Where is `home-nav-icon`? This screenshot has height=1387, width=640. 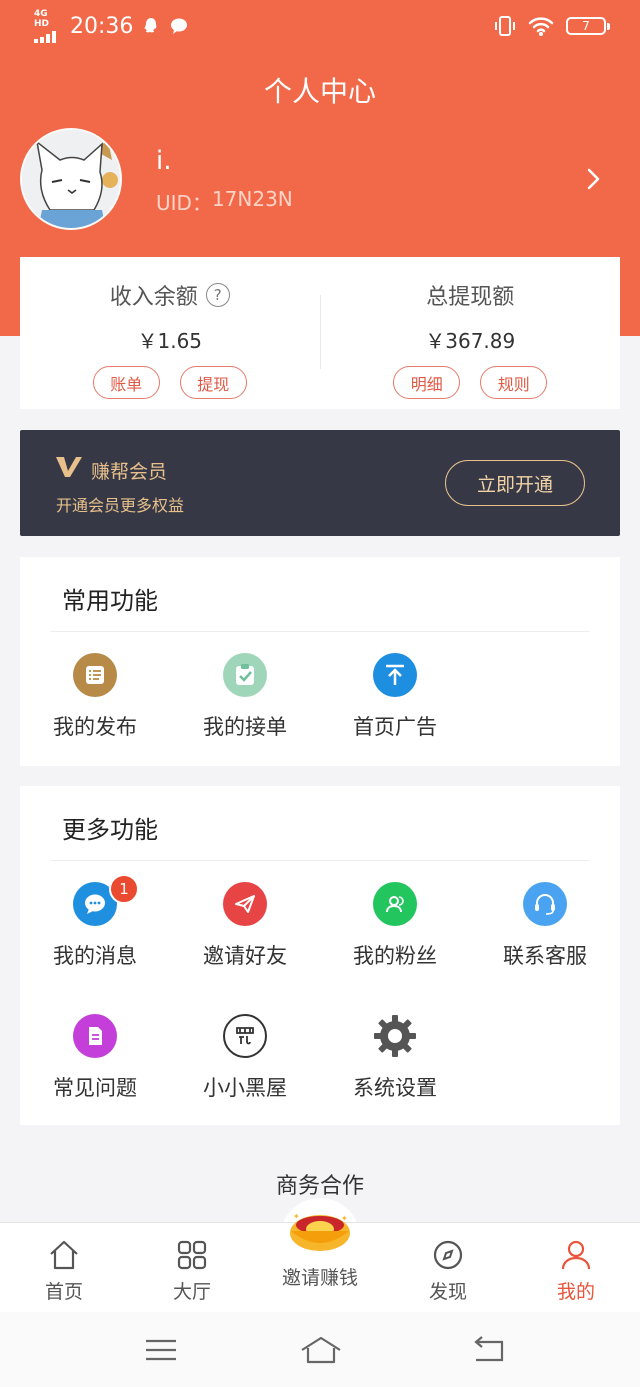
home-nav-icon is located at coordinates (321, 1350).